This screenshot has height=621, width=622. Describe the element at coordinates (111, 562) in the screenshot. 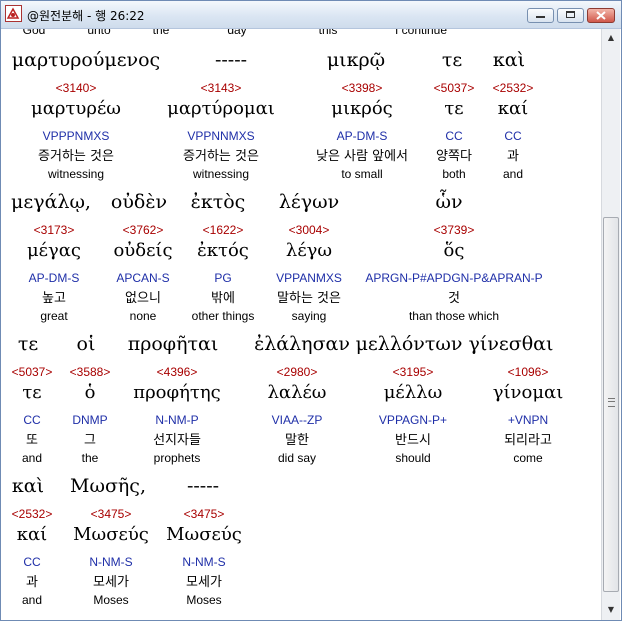

I see `parsing-code: N-NM-S` at that location.